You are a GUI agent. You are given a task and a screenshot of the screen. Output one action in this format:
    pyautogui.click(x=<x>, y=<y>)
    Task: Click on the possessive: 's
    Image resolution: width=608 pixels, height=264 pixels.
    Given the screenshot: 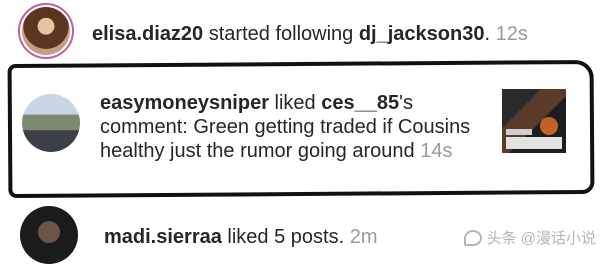 What is the action you would take?
    pyautogui.click(x=406, y=103)
    